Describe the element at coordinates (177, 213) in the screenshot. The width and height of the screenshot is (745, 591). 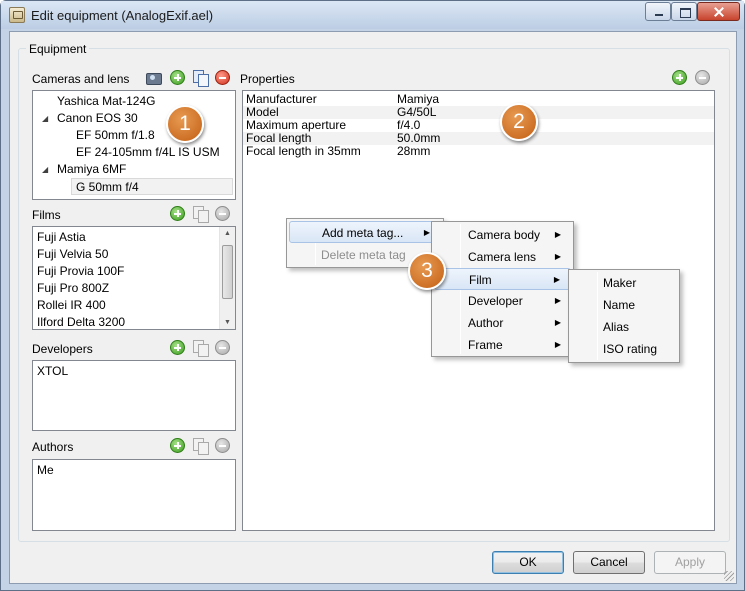
I see `add-film-icon` at that location.